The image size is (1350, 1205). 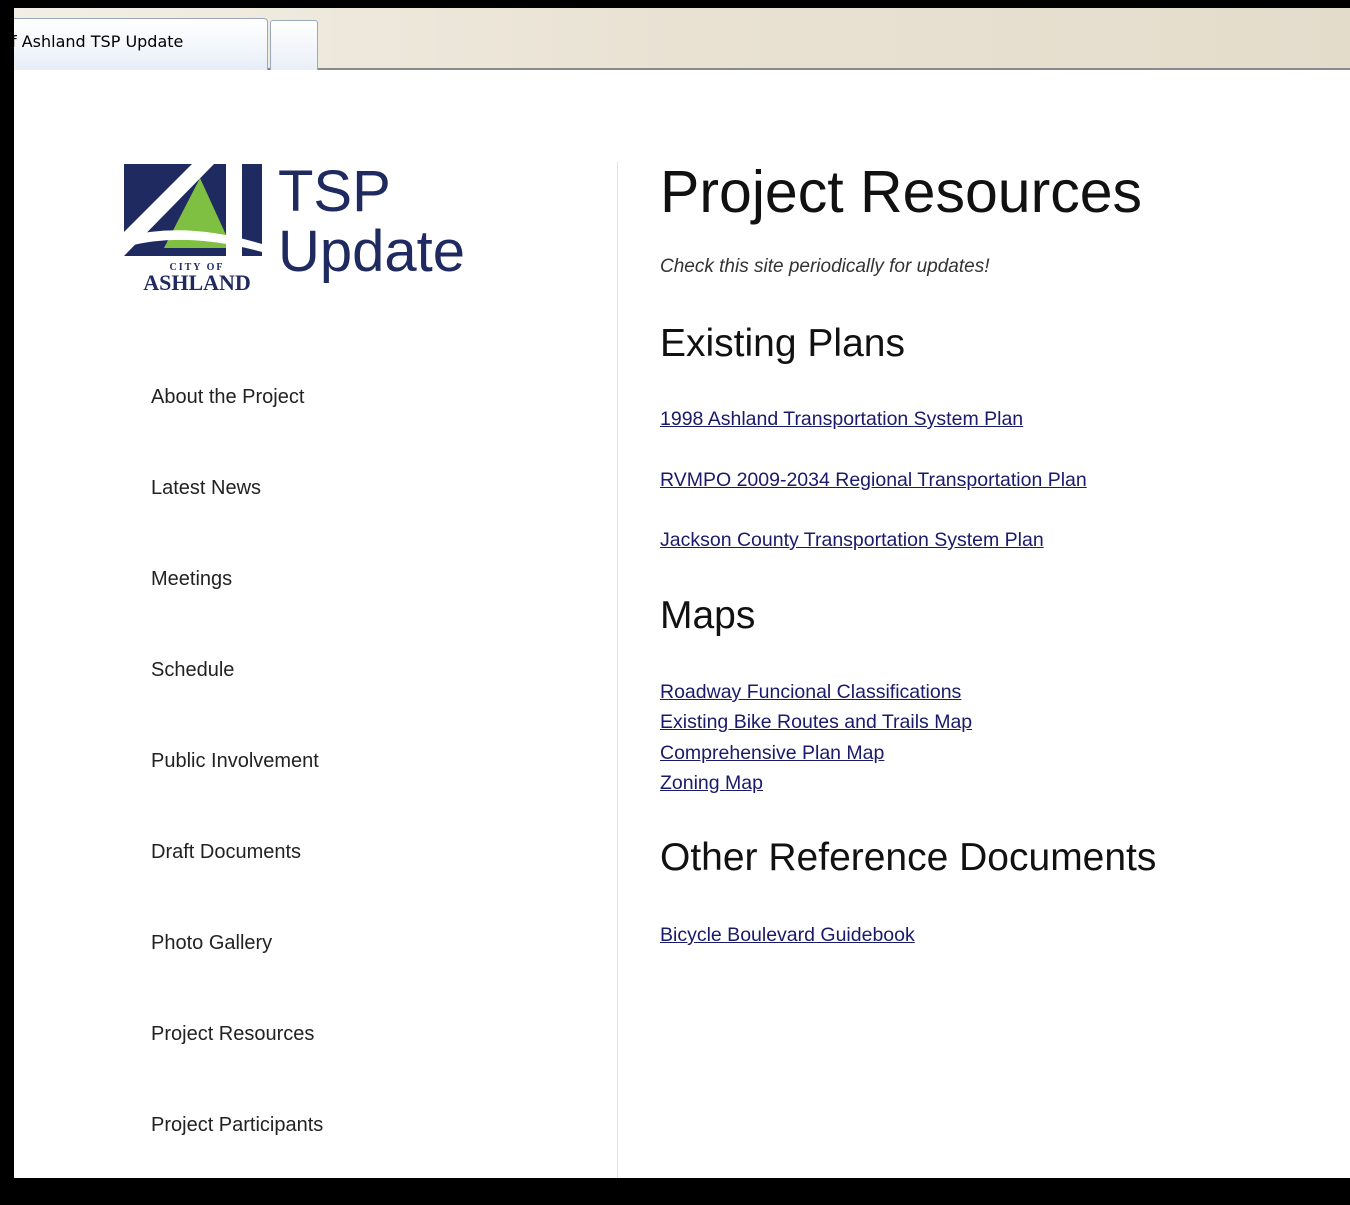 What do you see at coordinates (294, 45) in the screenshot?
I see `new-tab-button` at bounding box center [294, 45].